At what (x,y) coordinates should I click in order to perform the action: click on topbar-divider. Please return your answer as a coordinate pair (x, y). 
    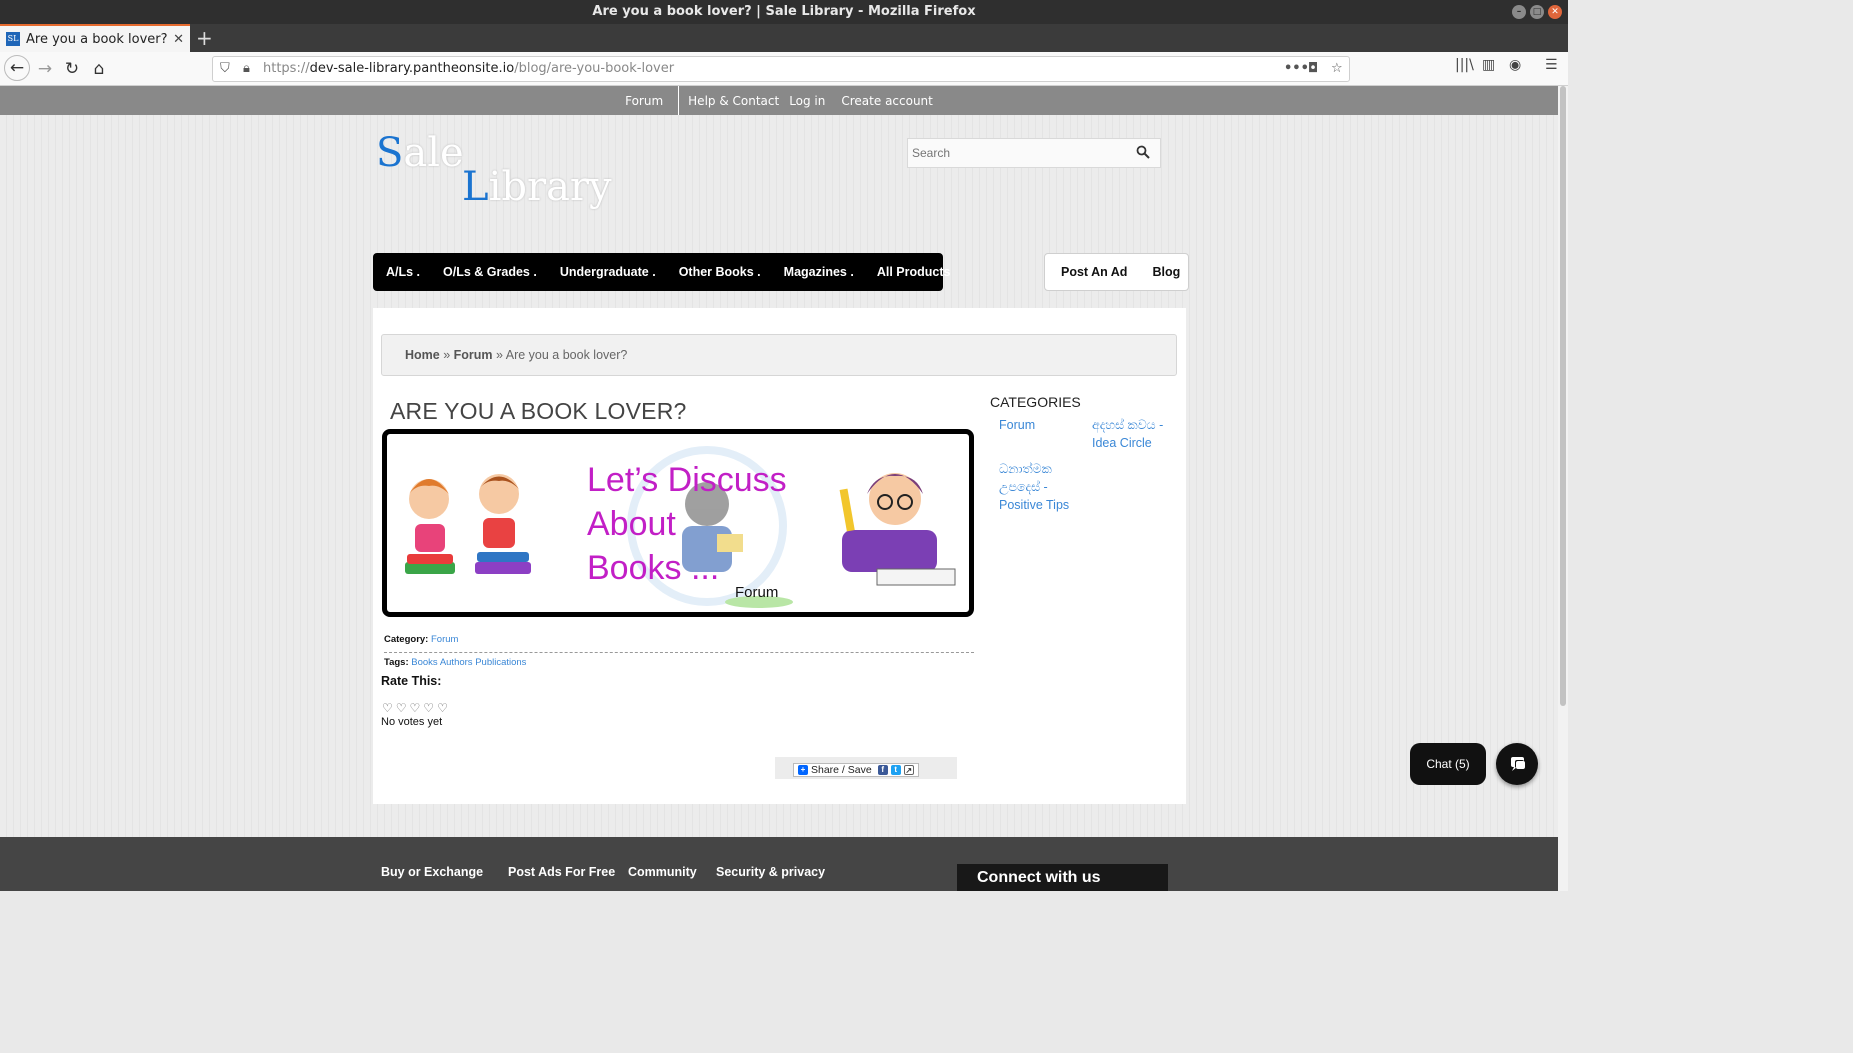
    Looking at the image, I should click on (679, 100).